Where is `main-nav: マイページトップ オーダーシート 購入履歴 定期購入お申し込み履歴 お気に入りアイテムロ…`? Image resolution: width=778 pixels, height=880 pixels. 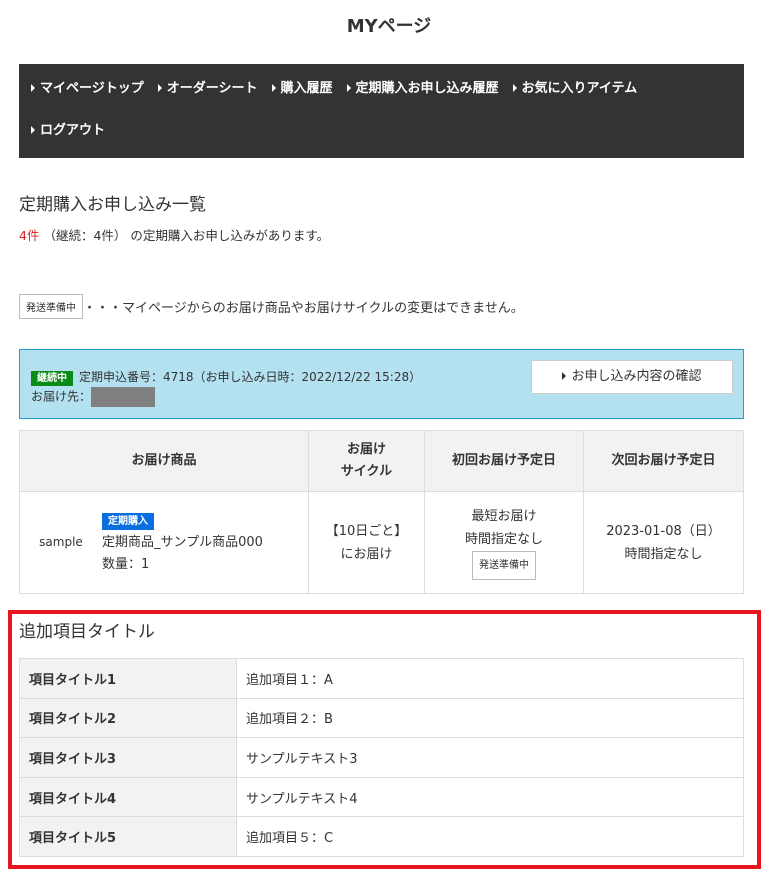 main-nav: マイページトップ オーダーシート 購入履歴 定期購入お申し込み履歴 お気に入りアイテムロ… is located at coordinates (381, 111).